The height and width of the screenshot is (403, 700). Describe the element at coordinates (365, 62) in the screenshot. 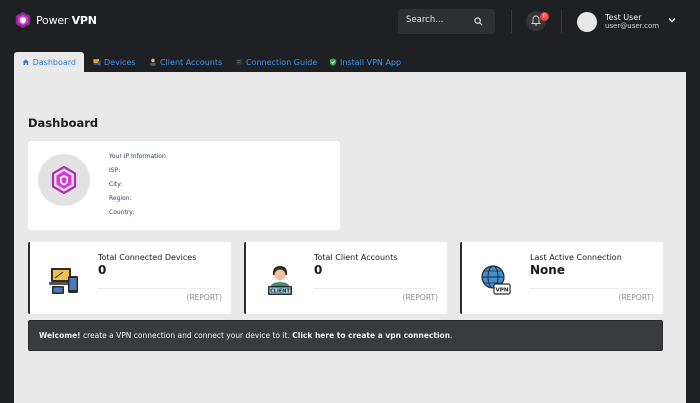

I see `tab-install-vpn-app: Install VPN App` at that location.